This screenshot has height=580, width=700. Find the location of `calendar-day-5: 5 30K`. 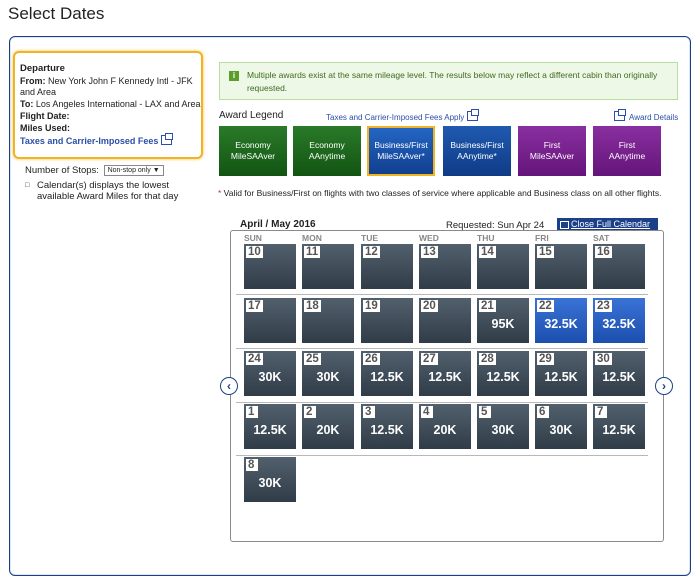

calendar-day-5: 5 30K is located at coordinates (503, 426).